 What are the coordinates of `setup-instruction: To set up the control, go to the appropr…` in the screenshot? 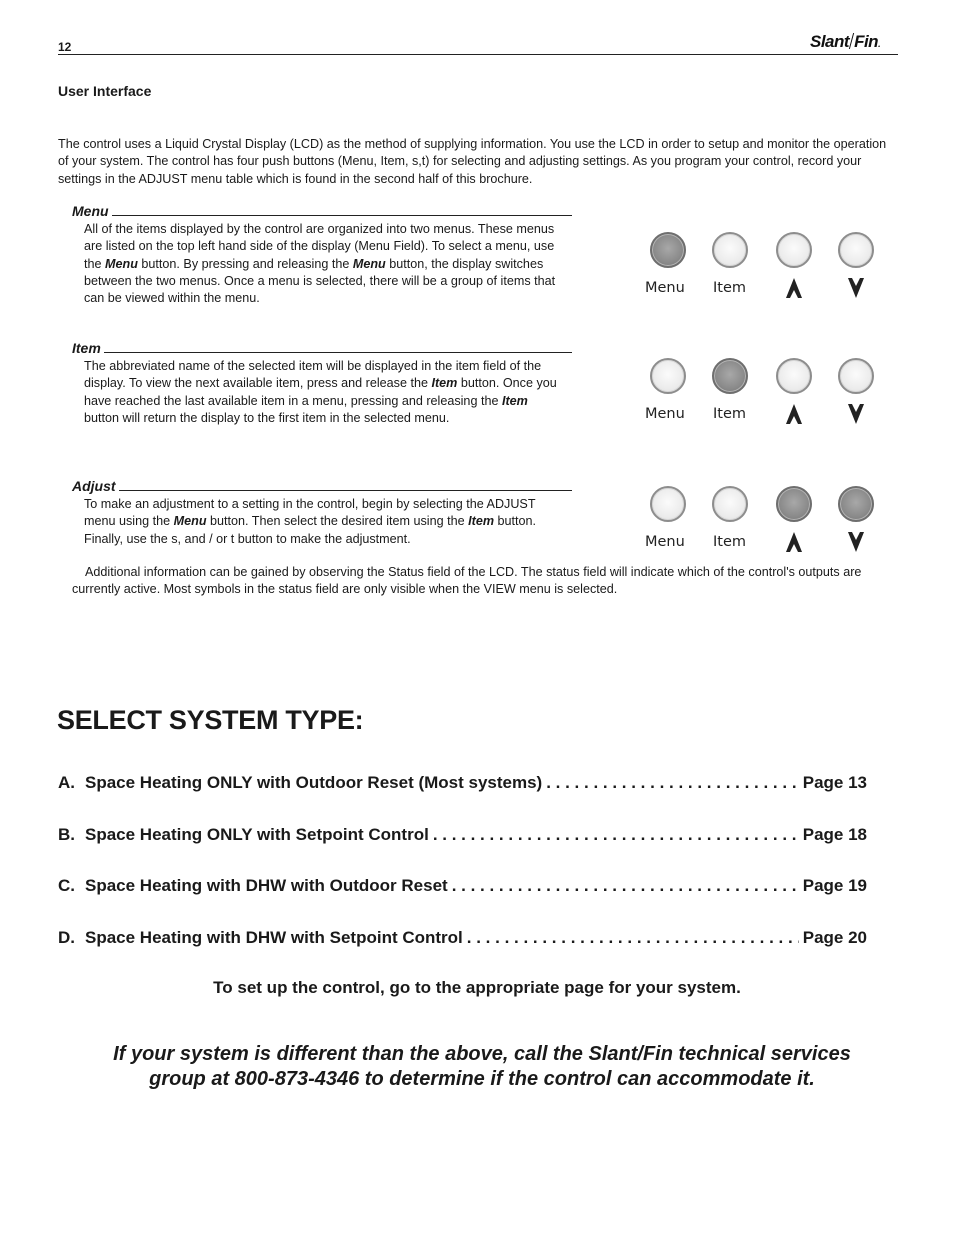 It's located at (477, 987).